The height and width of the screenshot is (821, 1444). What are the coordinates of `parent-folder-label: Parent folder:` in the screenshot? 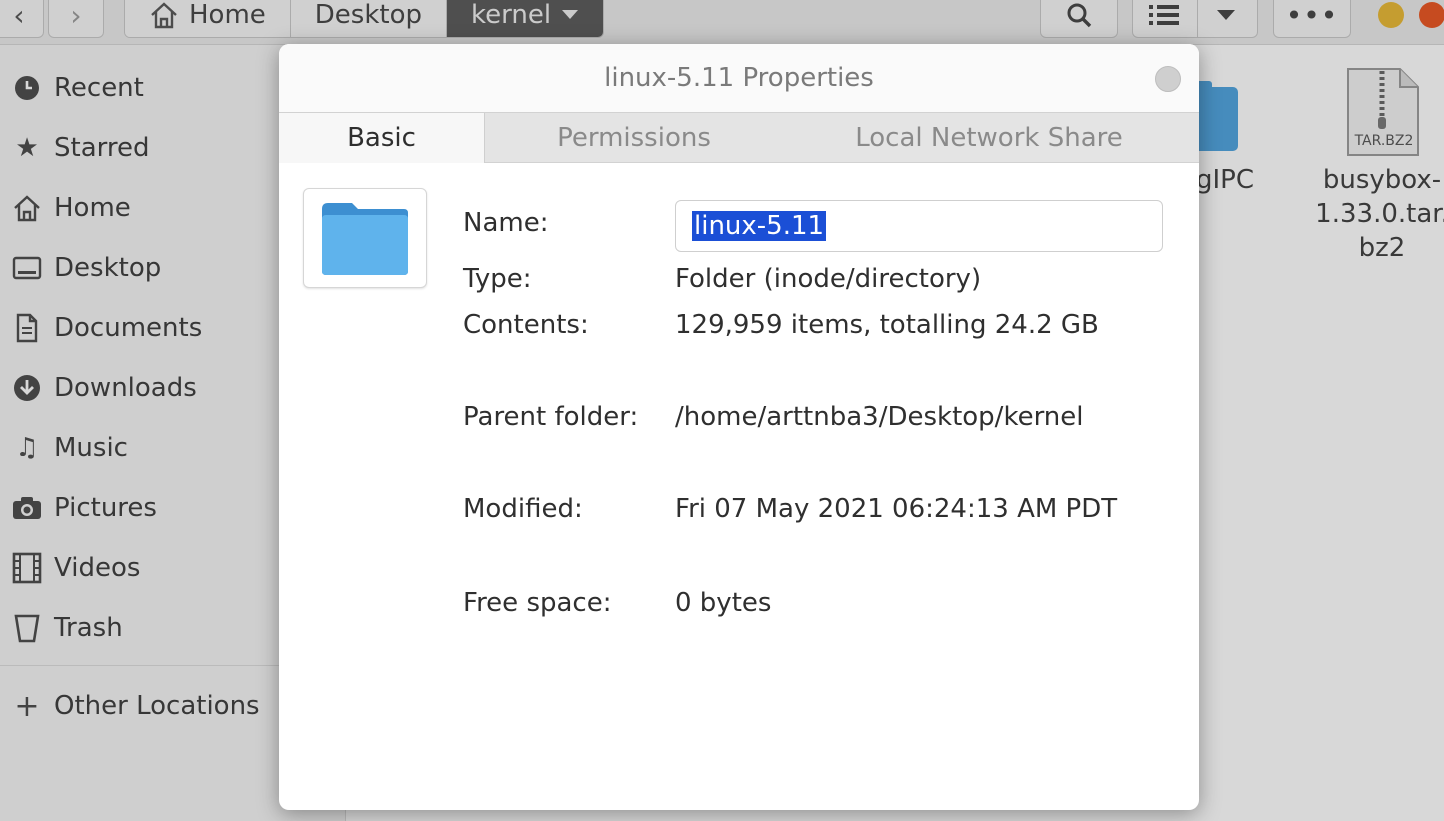 It's located at (551, 417).